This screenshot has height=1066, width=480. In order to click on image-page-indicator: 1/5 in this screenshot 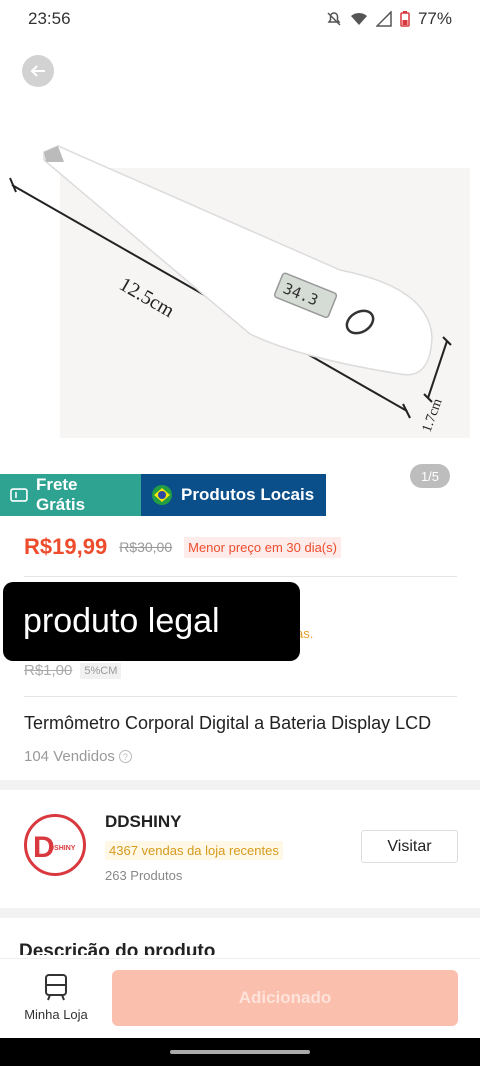, I will do `click(430, 476)`.